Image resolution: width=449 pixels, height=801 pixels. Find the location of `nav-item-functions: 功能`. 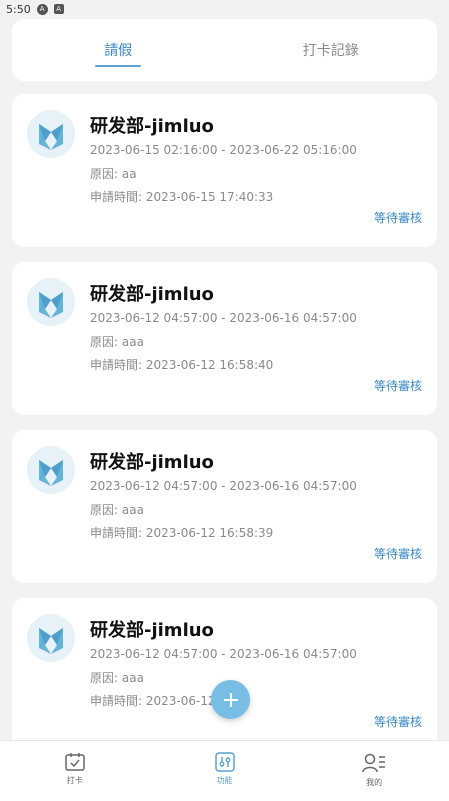

nav-item-functions: 功能 is located at coordinates (225, 771).